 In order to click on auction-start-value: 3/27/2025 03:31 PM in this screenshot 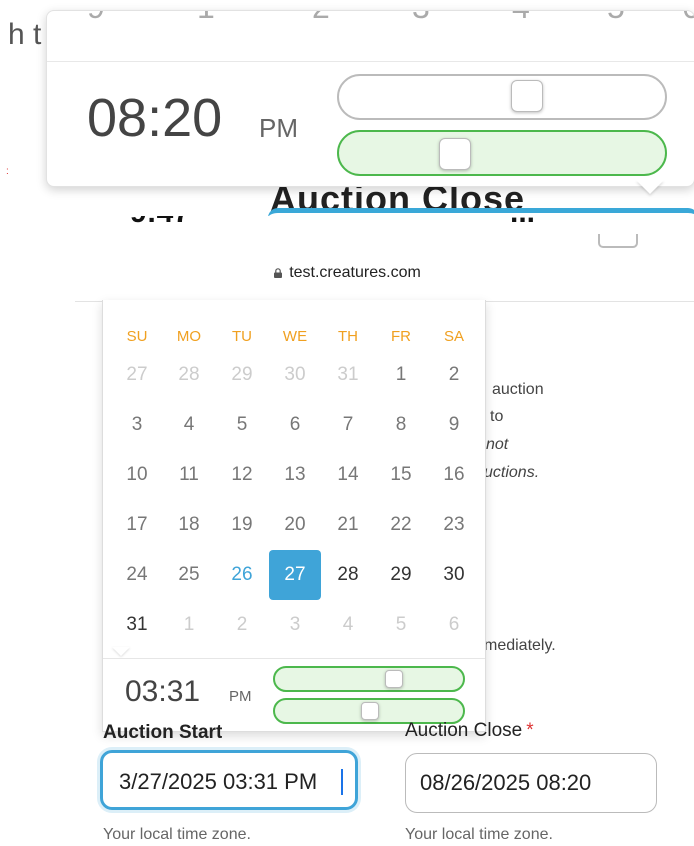, I will do `click(218, 781)`.